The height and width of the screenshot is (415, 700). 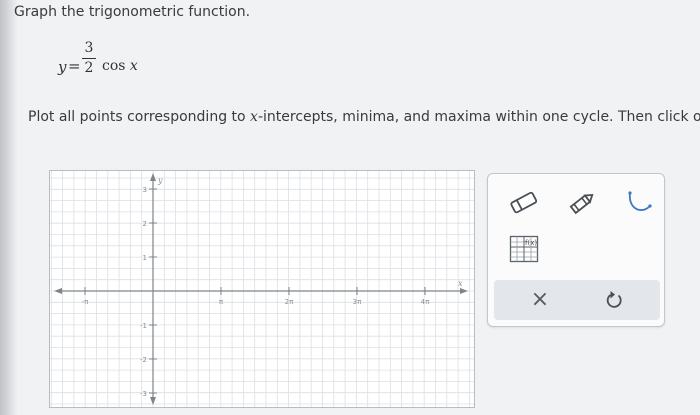 What do you see at coordinates (289, 302) in the screenshot?
I see `x-tick-label: 2π` at bounding box center [289, 302].